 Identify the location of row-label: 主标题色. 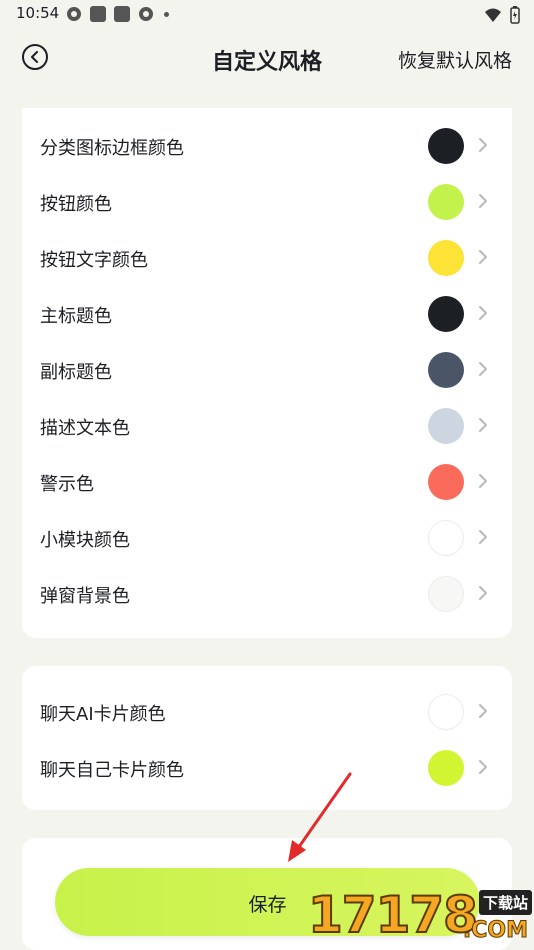
(76, 316).